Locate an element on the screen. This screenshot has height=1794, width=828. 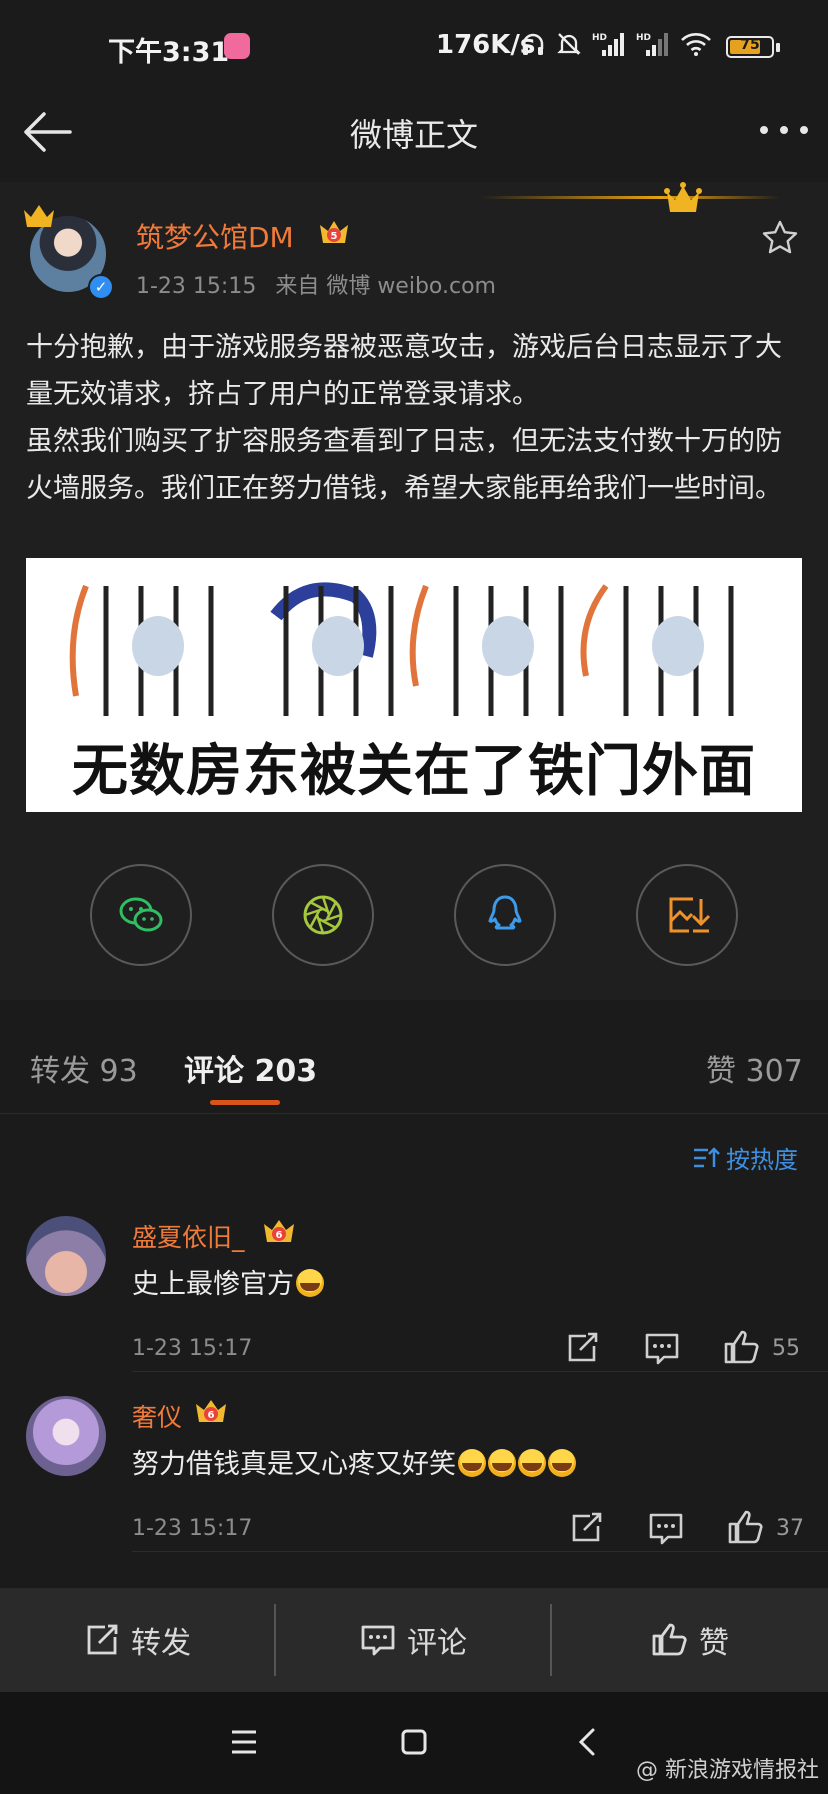
comment-text: 努力借钱真是又心疼又好笑 is located at coordinates (354, 1461).